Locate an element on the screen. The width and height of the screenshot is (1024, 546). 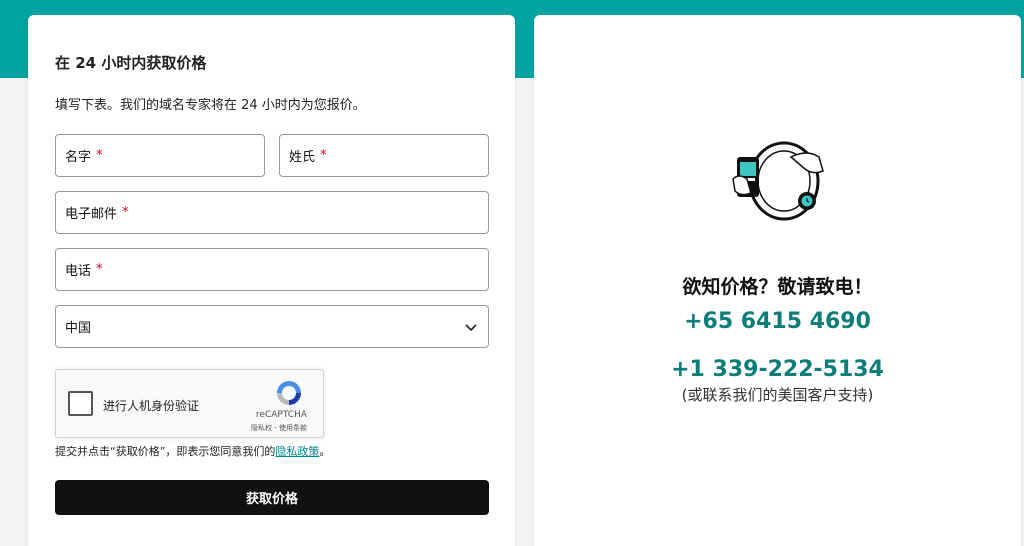
country-value: 中国 is located at coordinates (78, 328).